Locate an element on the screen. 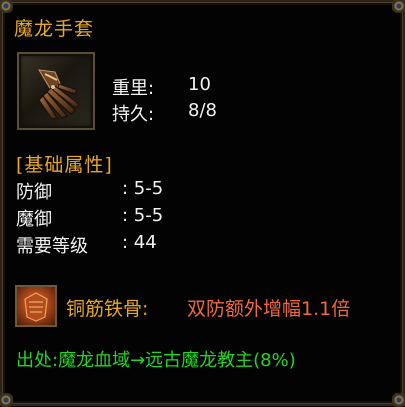 The width and height of the screenshot is (405, 407). item-icon-slot is located at coordinates (56, 91).